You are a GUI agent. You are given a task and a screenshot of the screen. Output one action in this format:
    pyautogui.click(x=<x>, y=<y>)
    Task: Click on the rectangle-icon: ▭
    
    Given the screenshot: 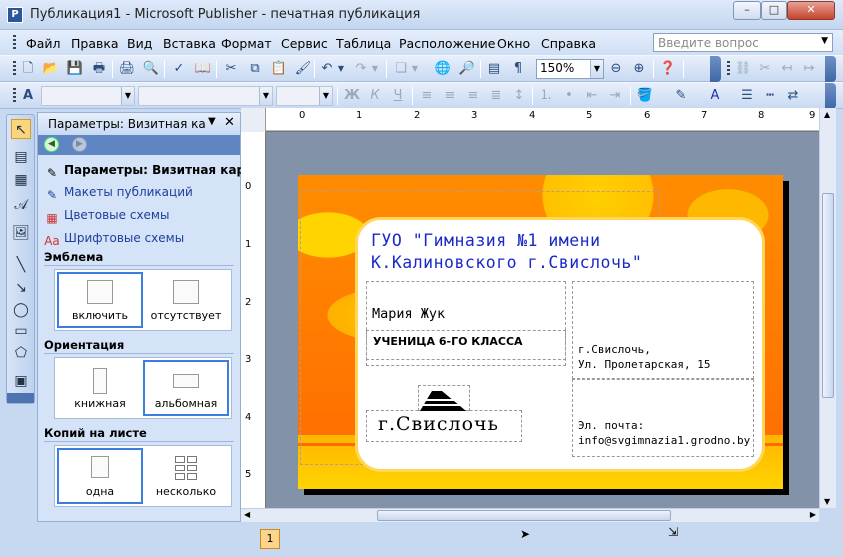 What is the action you would take?
    pyautogui.click(x=21, y=331)
    